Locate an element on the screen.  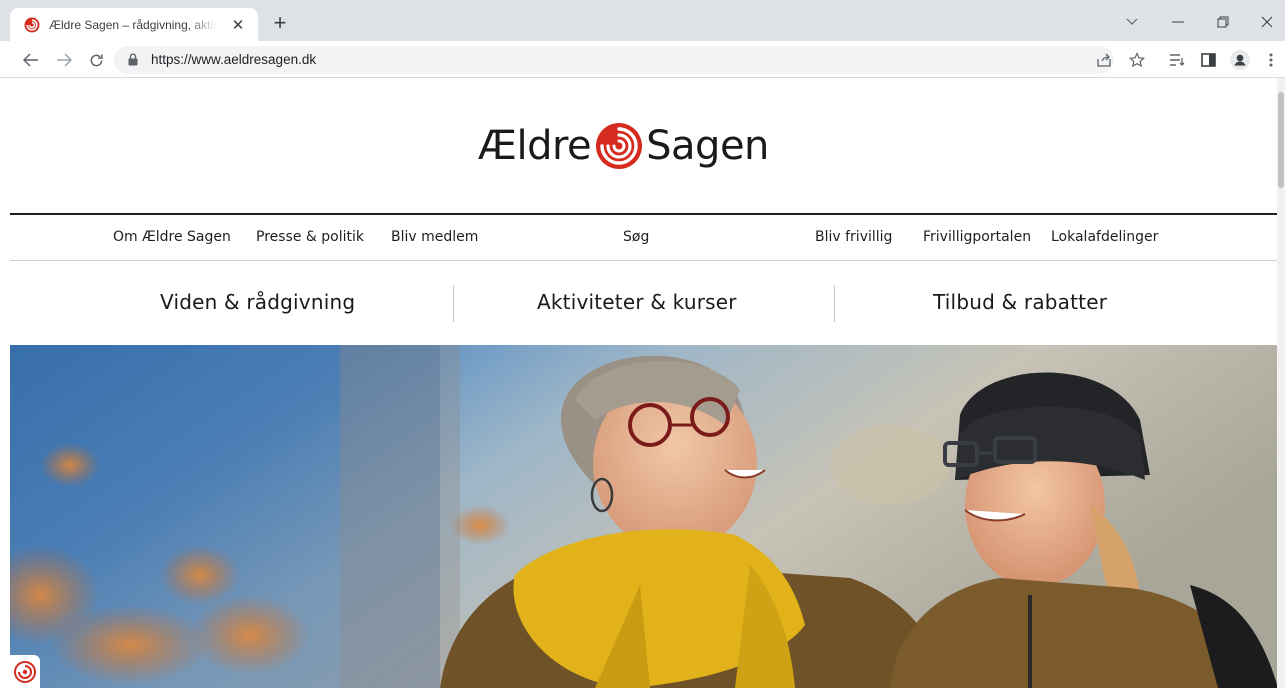
nav-bliv-medlem: Bliv medlem is located at coordinates (434, 237).